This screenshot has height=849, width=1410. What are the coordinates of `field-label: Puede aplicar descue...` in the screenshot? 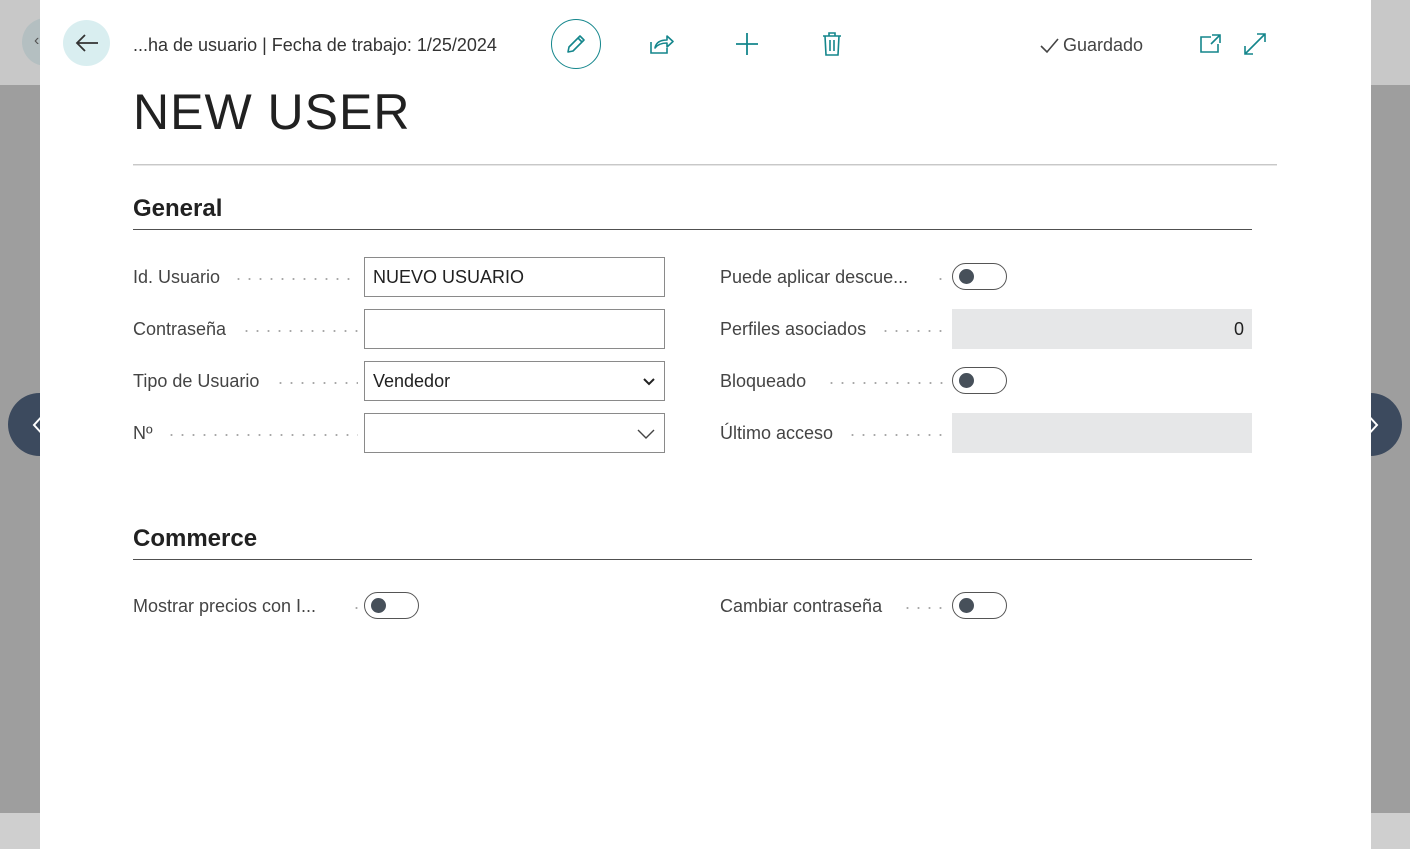 It's located at (817, 277).